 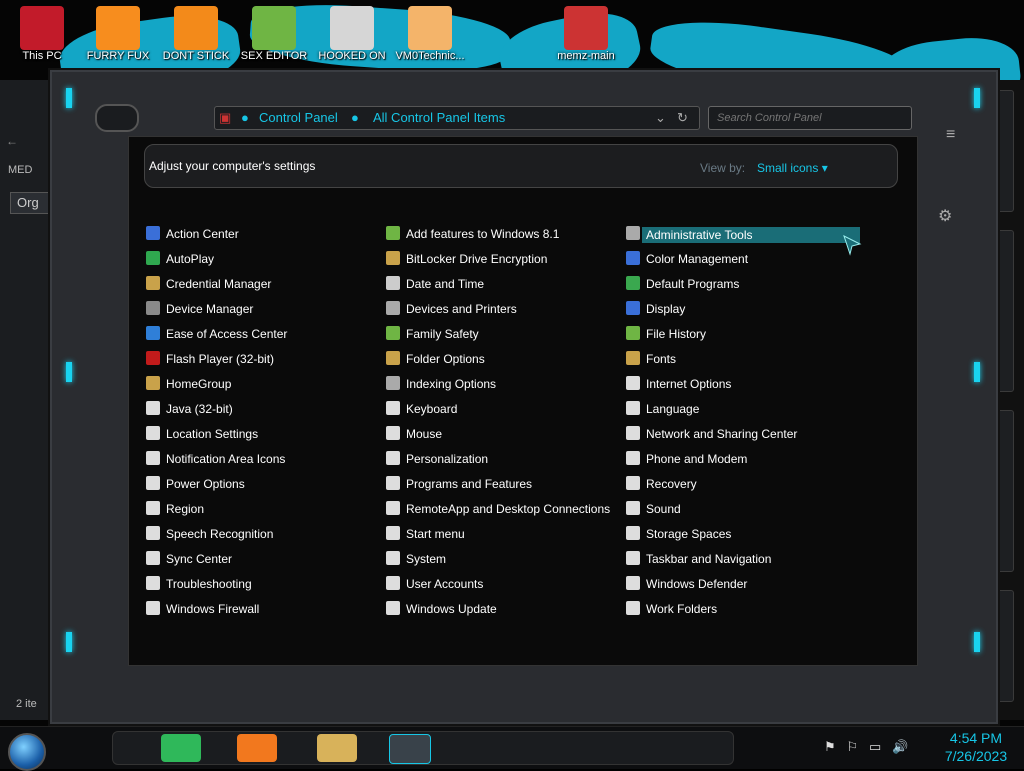 What do you see at coordinates (633, 583) in the screenshot?
I see `defender-icon` at bounding box center [633, 583].